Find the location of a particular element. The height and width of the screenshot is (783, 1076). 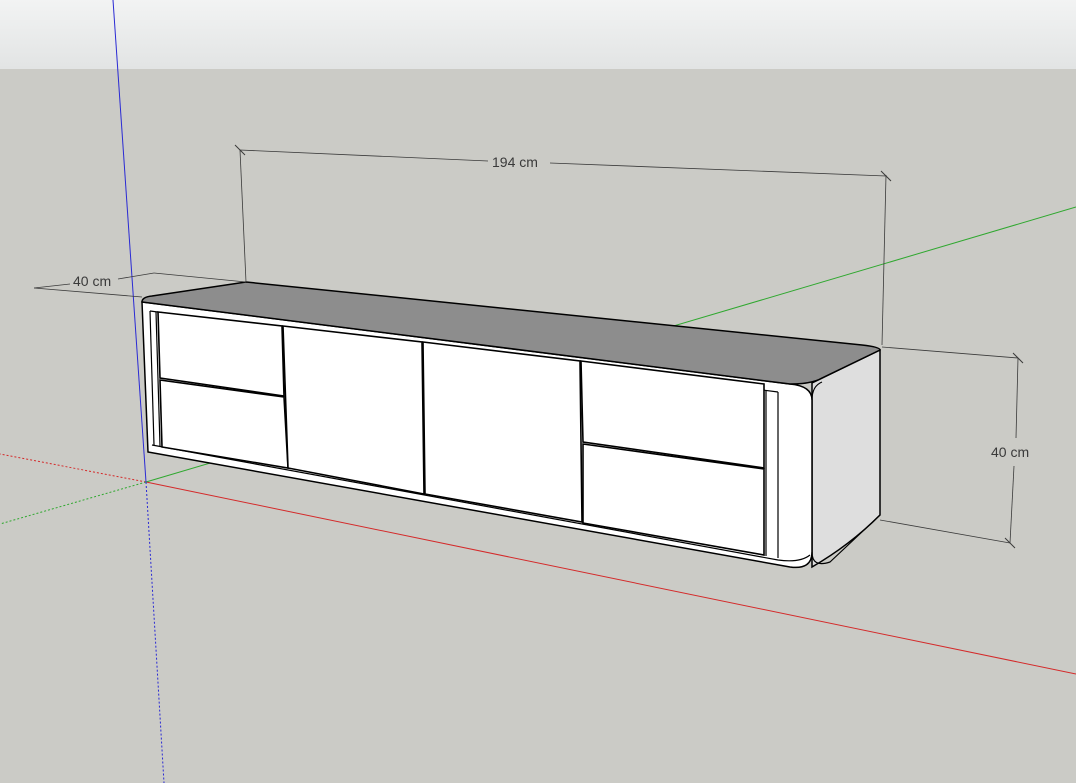

blue-axis-positive is located at coordinates (129, 241).